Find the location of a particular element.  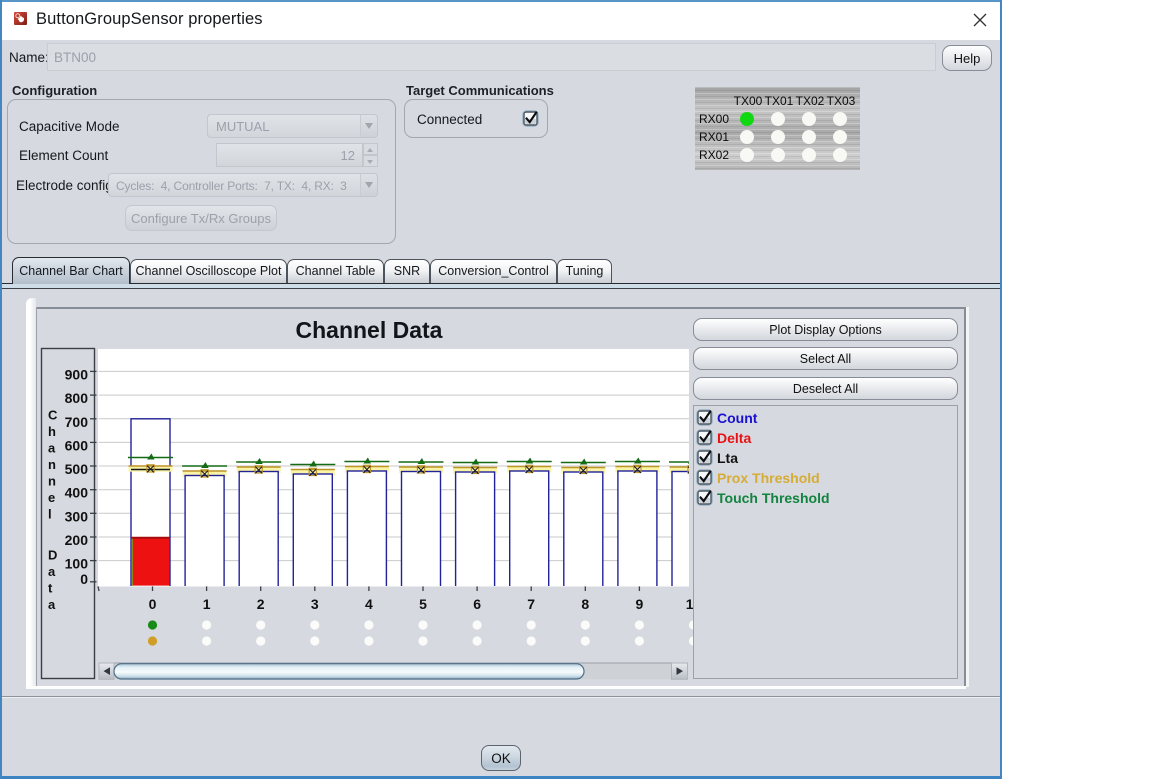

svg-text: 5 is located at coordinates (423, 604).